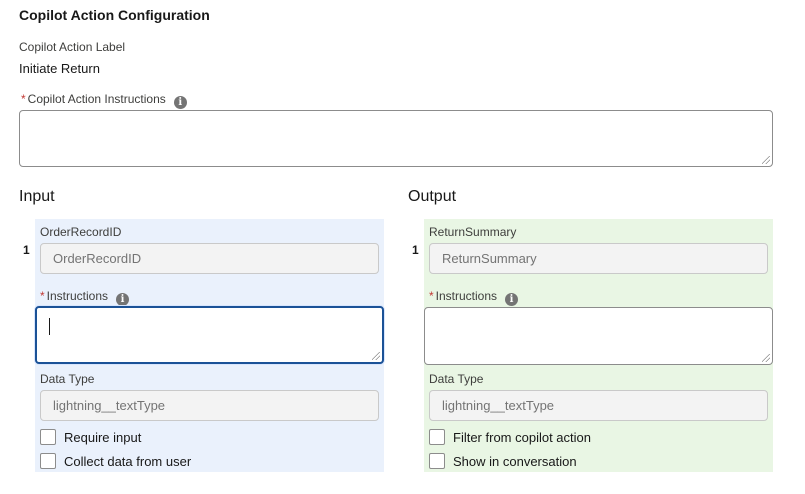  I want to click on collect-data-option: Collect data from user, so click(115, 461).